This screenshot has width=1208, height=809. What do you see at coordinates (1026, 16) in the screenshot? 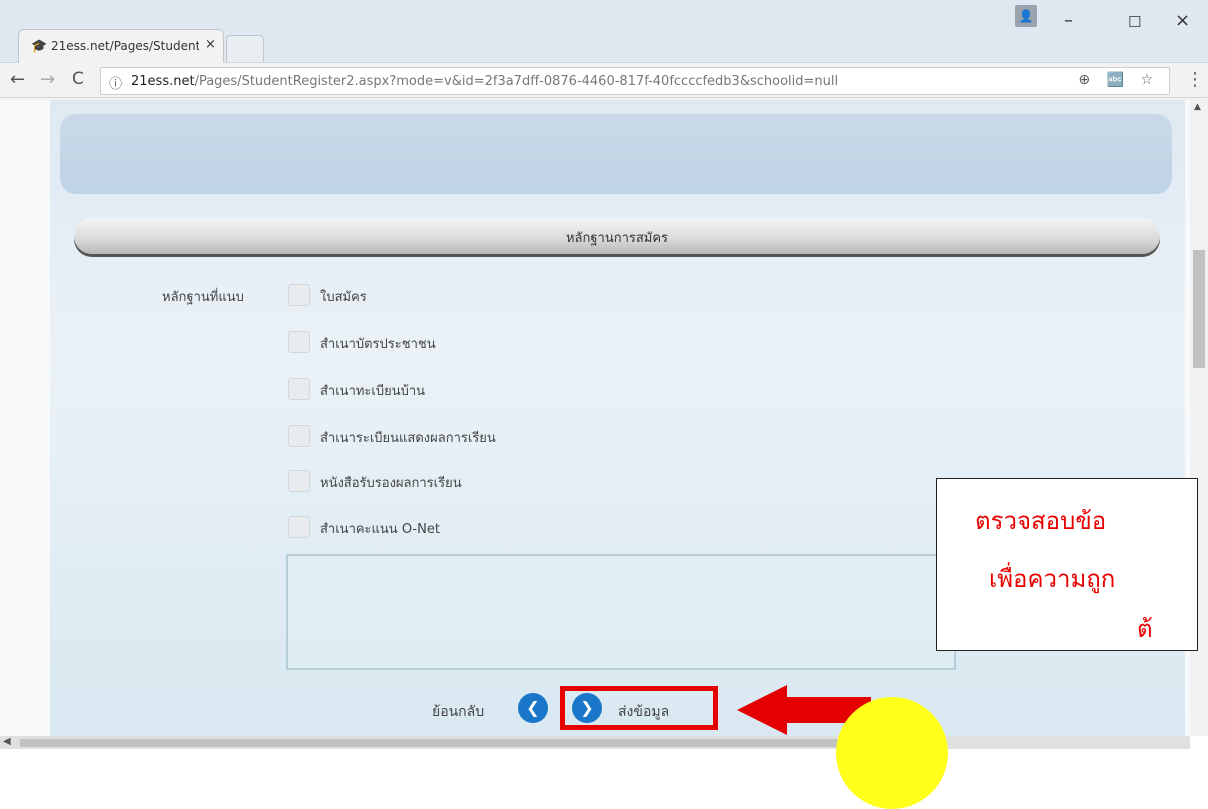
I see `user-profile-icon: 👤` at bounding box center [1026, 16].